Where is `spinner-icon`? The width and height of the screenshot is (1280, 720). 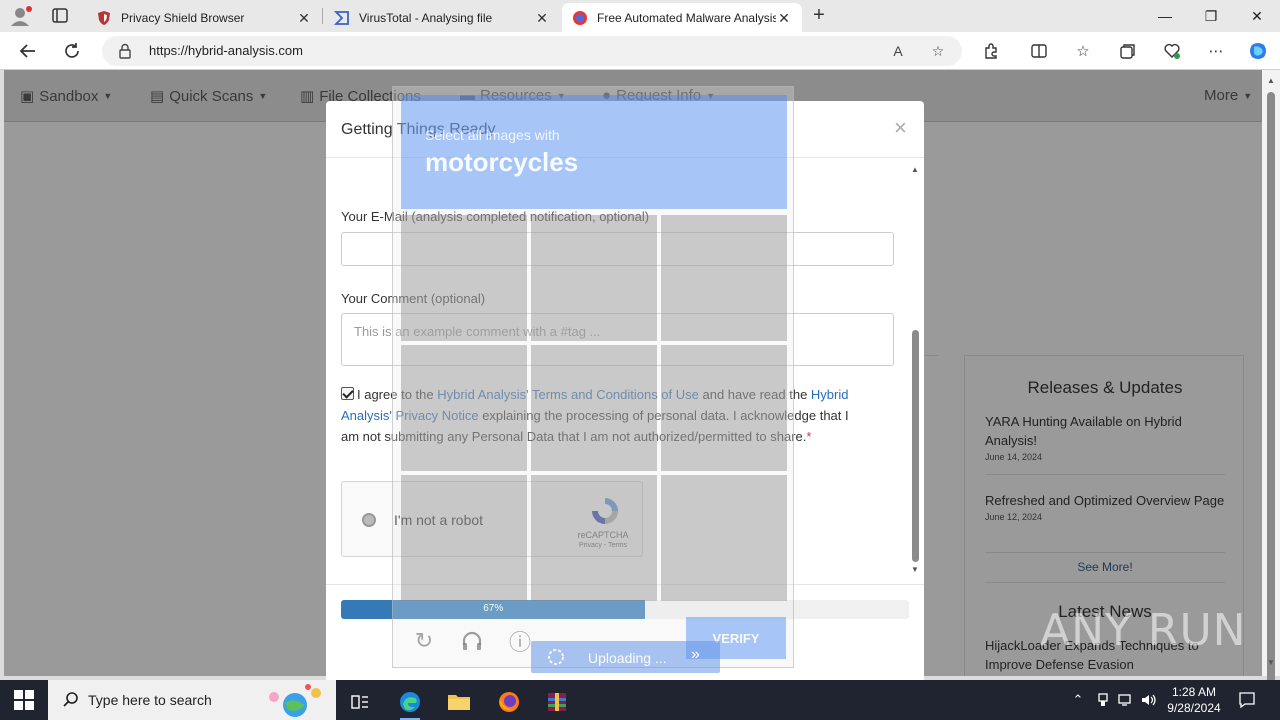
spinner-icon is located at coordinates (556, 657).